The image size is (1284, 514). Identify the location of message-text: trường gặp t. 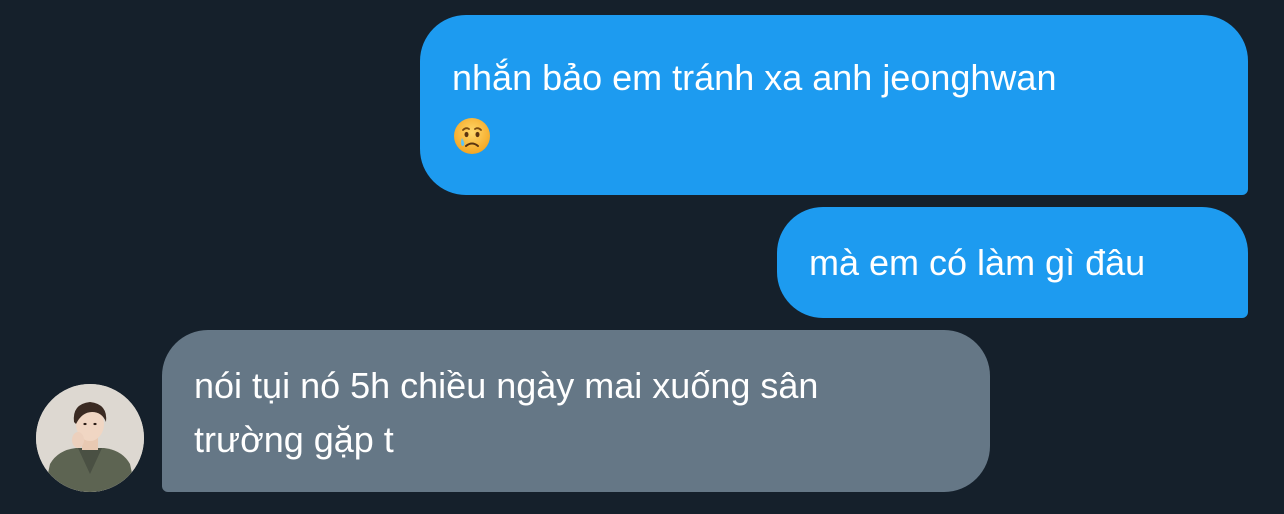
(294, 439).